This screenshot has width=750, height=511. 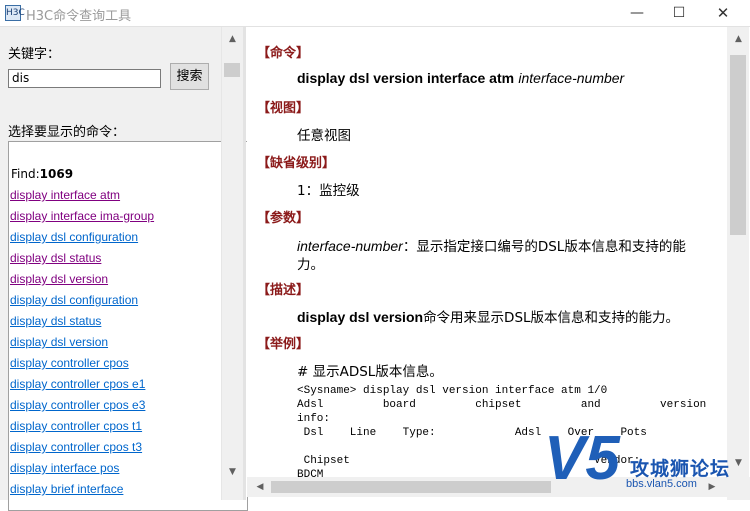 What do you see at coordinates (738, 252) in the screenshot?
I see `right-vertical-scrollbar: ▲ ▼` at bounding box center [738, 252].